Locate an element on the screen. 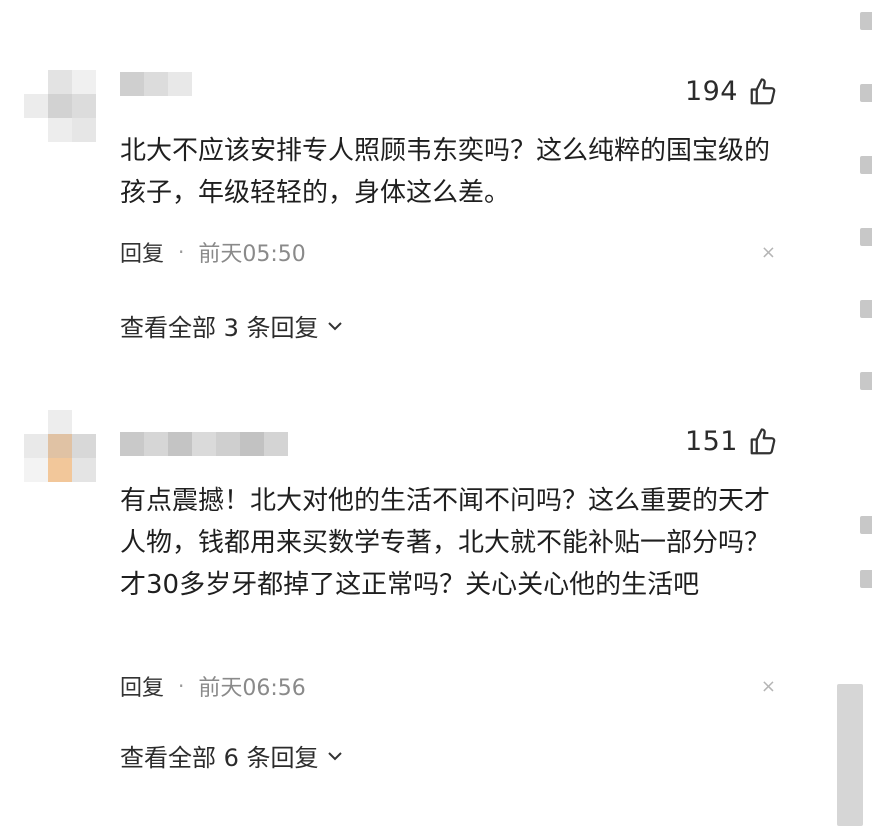 This screenshot has width=872, height=826. like-control: 151 is located at coordinates (731, 441).